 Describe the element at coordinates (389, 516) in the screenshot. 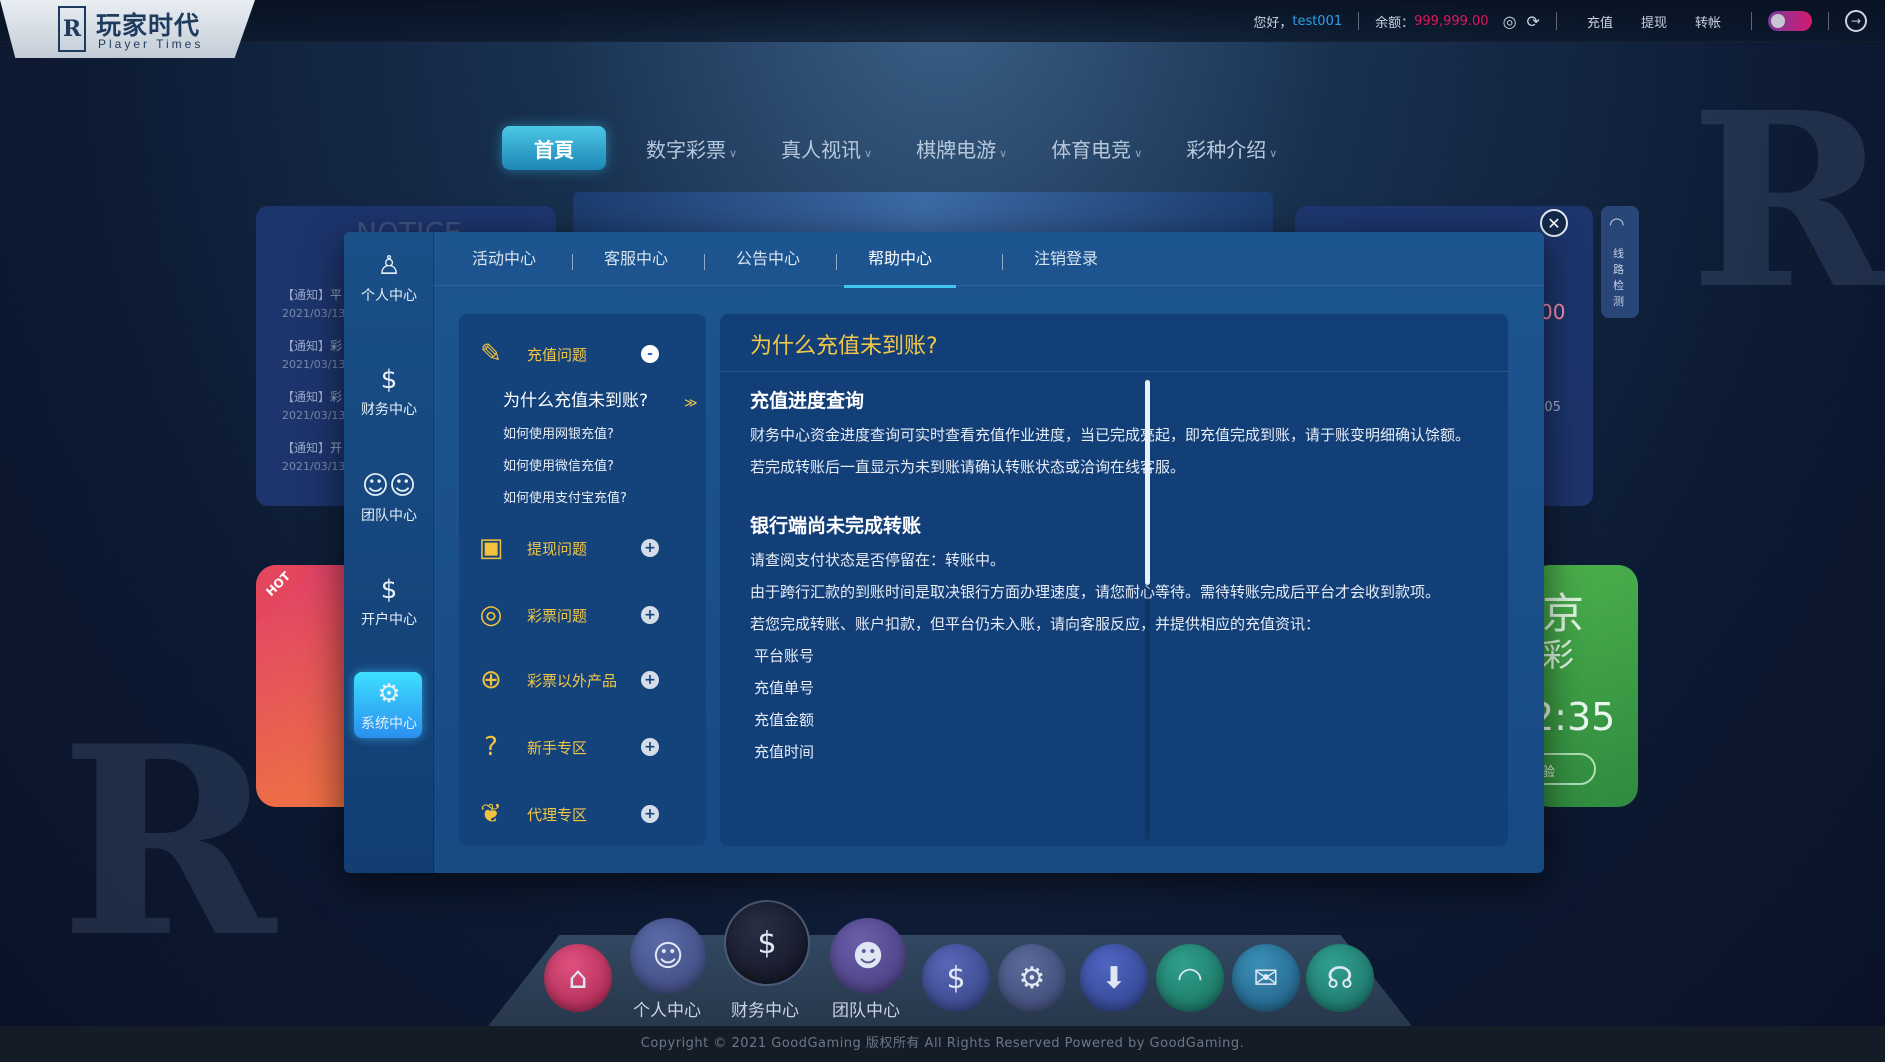

I see `sidebar-item-label: 团队中心` at that location.